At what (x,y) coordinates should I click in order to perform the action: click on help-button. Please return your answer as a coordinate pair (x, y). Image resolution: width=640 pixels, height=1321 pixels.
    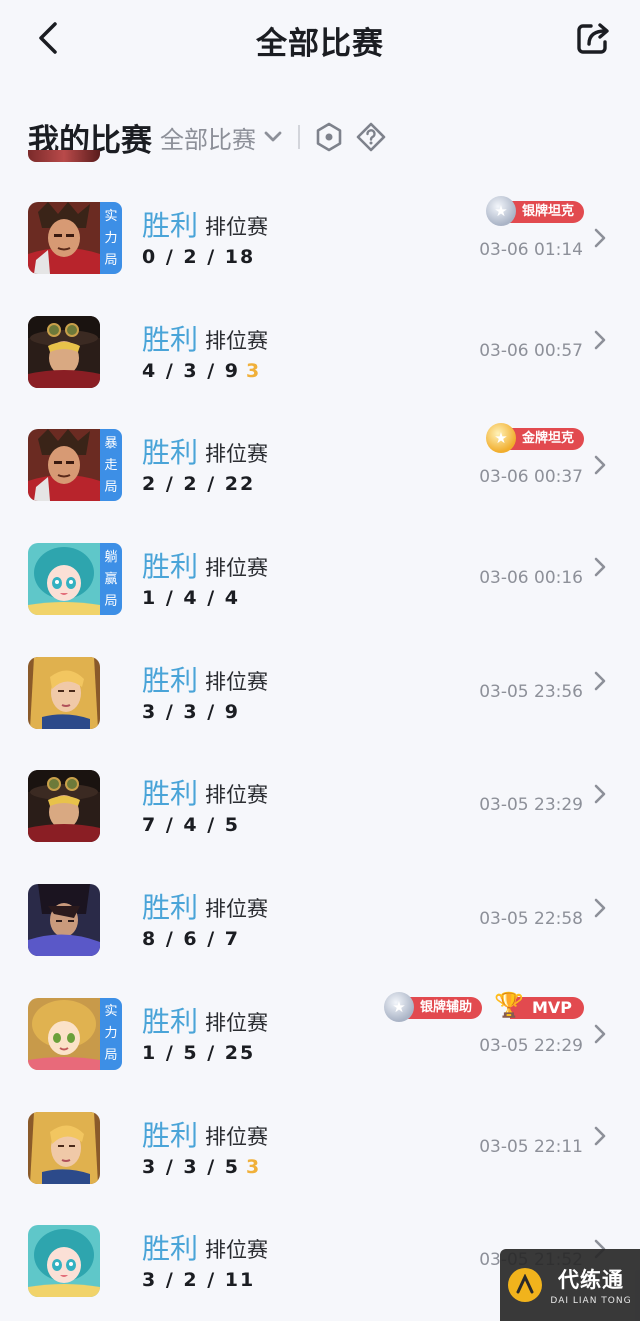
    Looking at the image, I should click on (371, 137).